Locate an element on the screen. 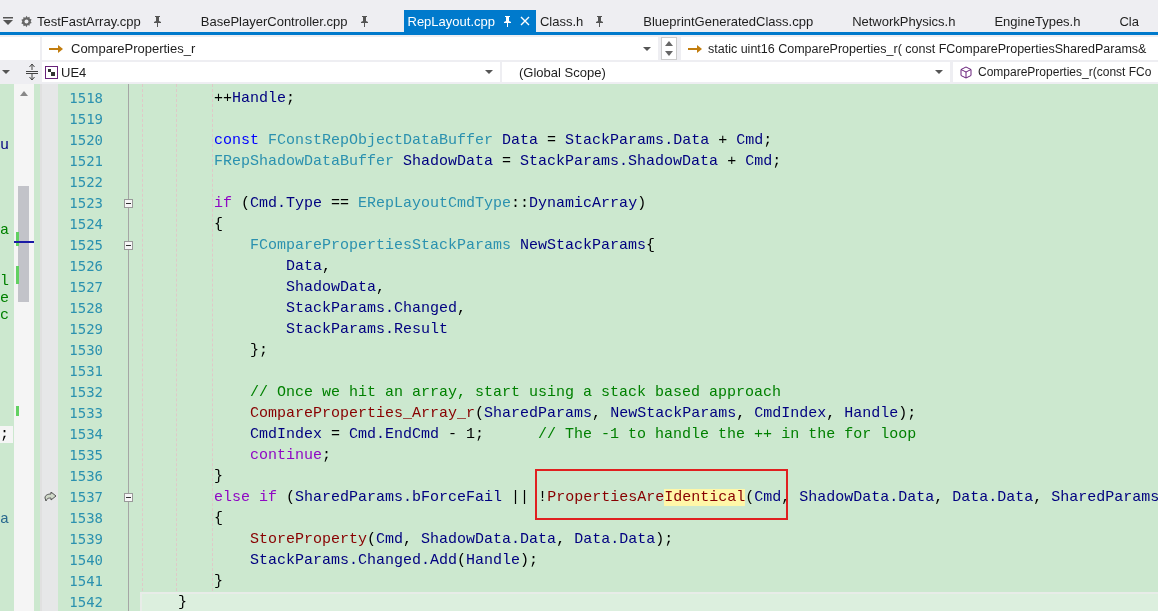 The image size is (1158, 611). line-number: 1522 is located at coordinates (86, 182).